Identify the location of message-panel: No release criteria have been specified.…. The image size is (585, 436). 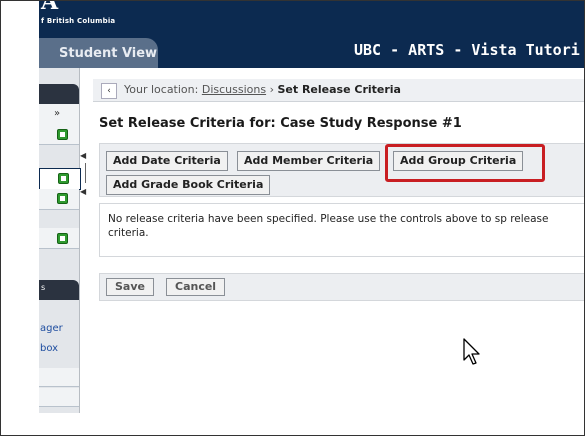
(341, 230).